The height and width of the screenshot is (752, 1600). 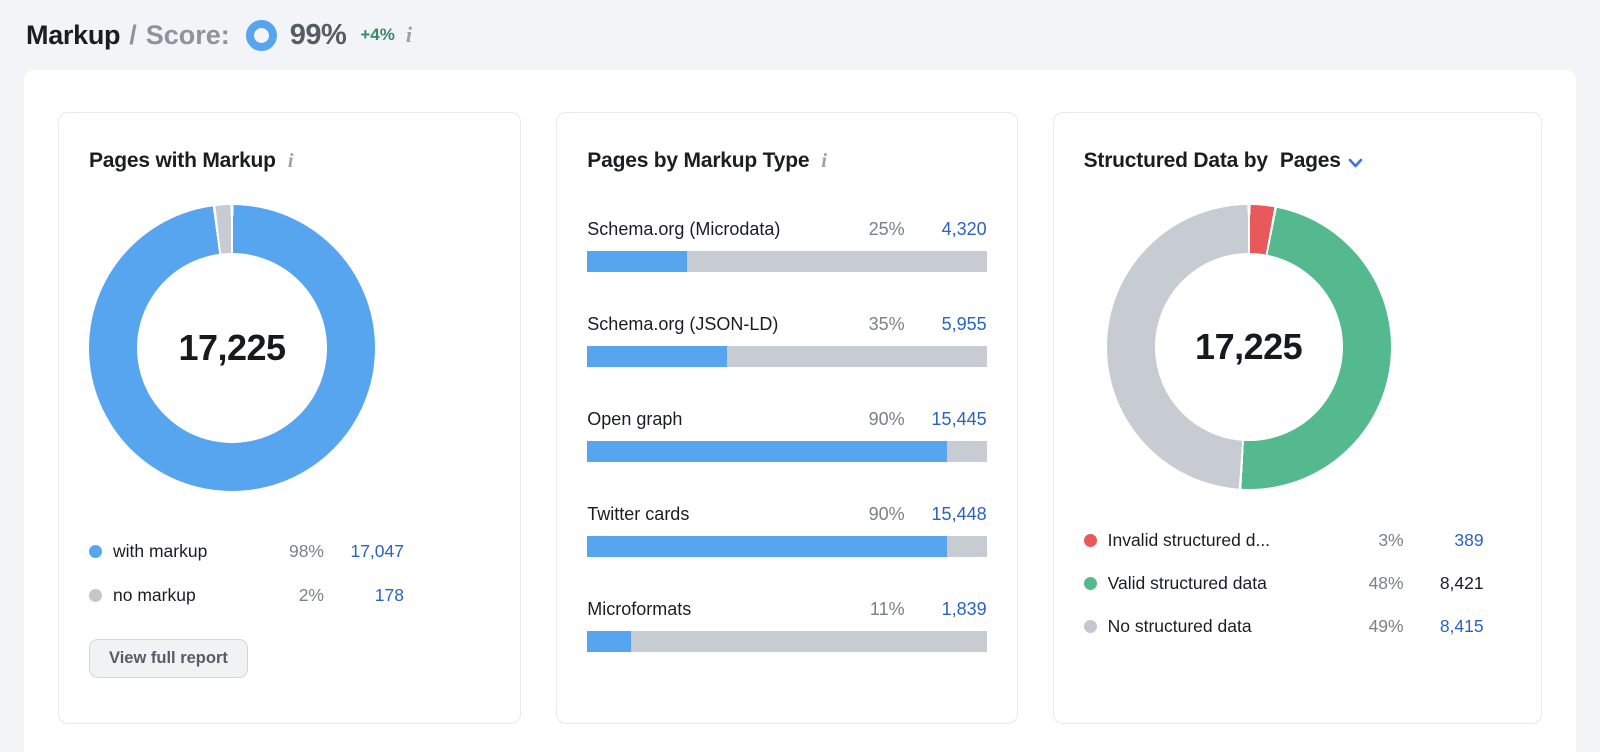 I want to click on card-title: Structured Data by, so click(x=1175, y=160).